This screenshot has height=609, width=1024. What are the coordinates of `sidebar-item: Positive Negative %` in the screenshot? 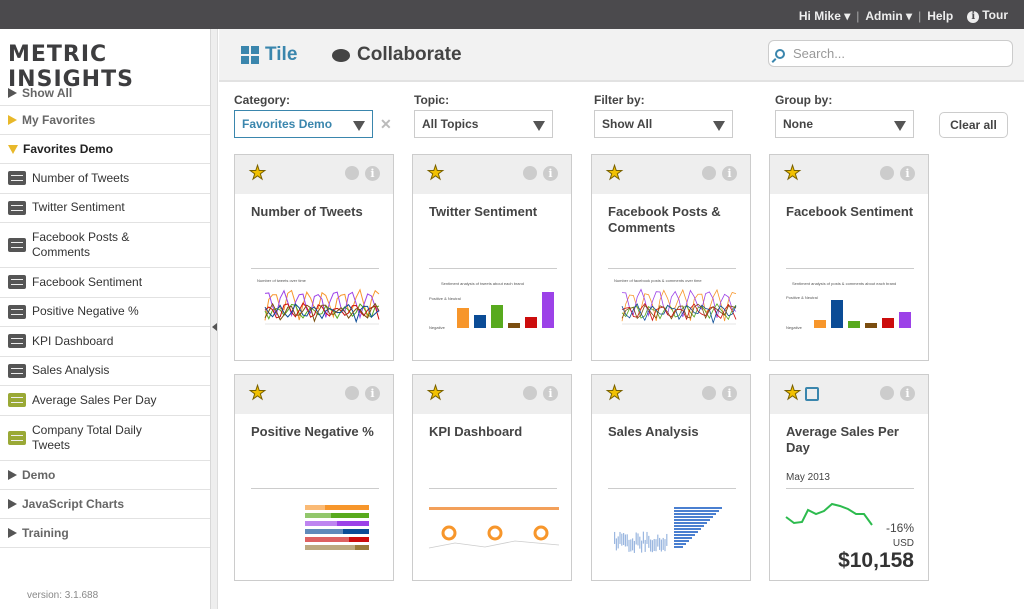 It's located at (105, 313).